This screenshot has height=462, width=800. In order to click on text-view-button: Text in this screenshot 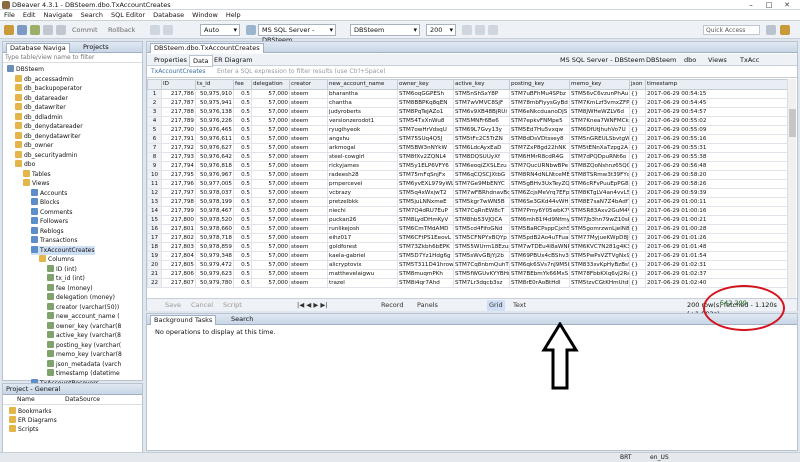, I will do `click(519, 305)`.